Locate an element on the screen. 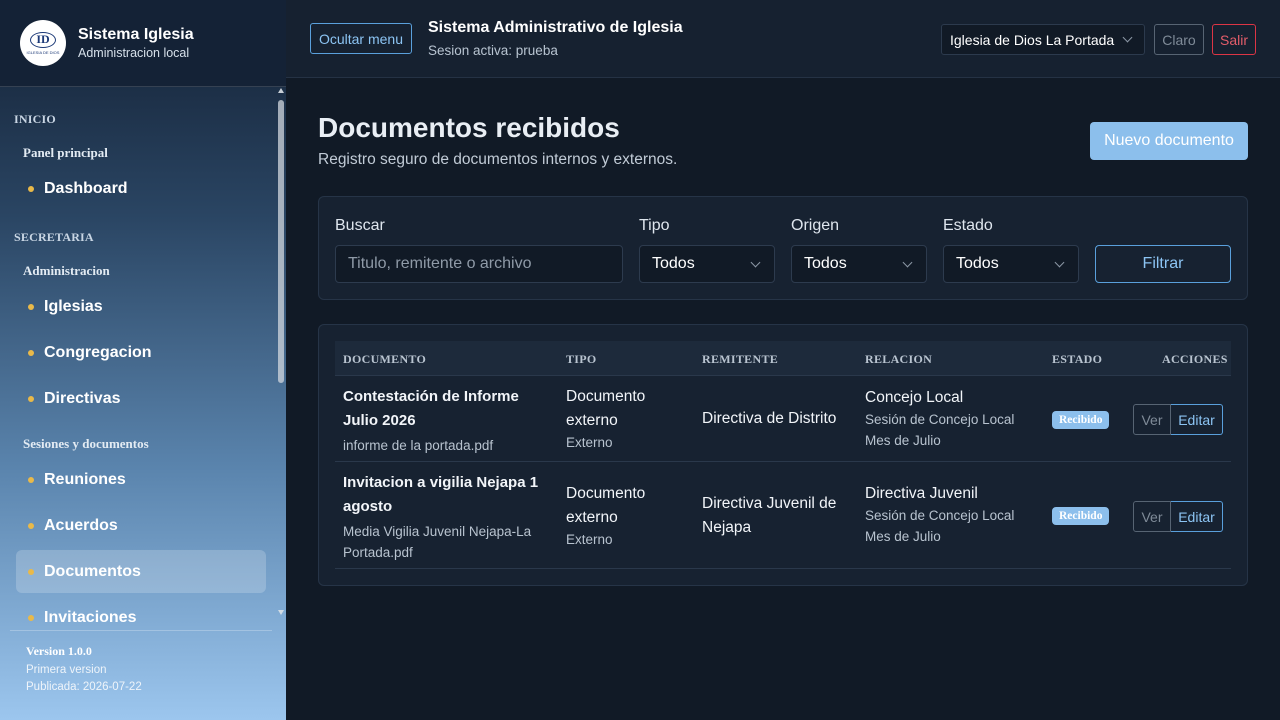  document-title: Contestación de Informe Julio 2026 is located at coordinates (431, 408).